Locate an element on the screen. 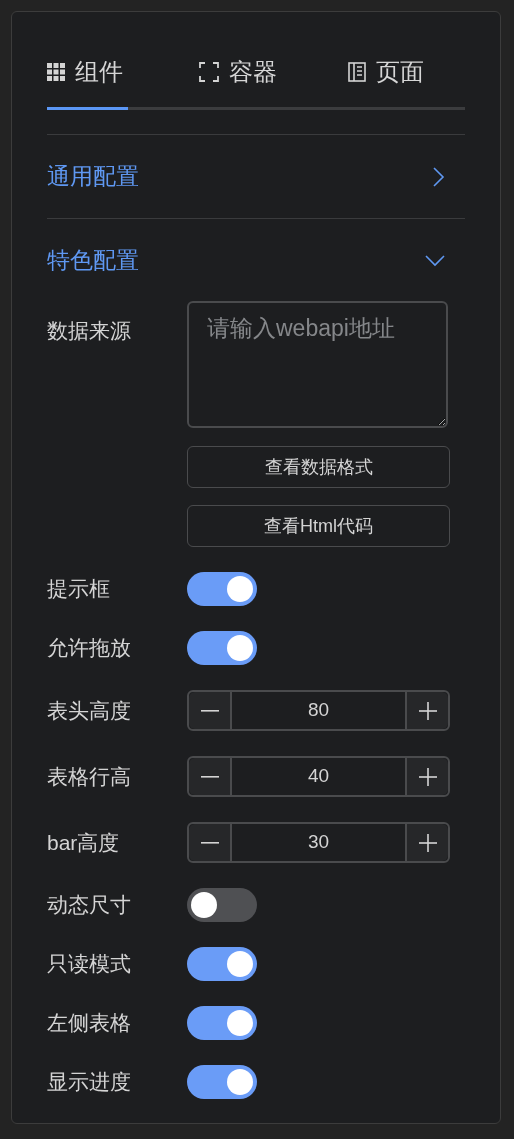  action-button: 查看Html代码 is located at coordinates (318, 526).